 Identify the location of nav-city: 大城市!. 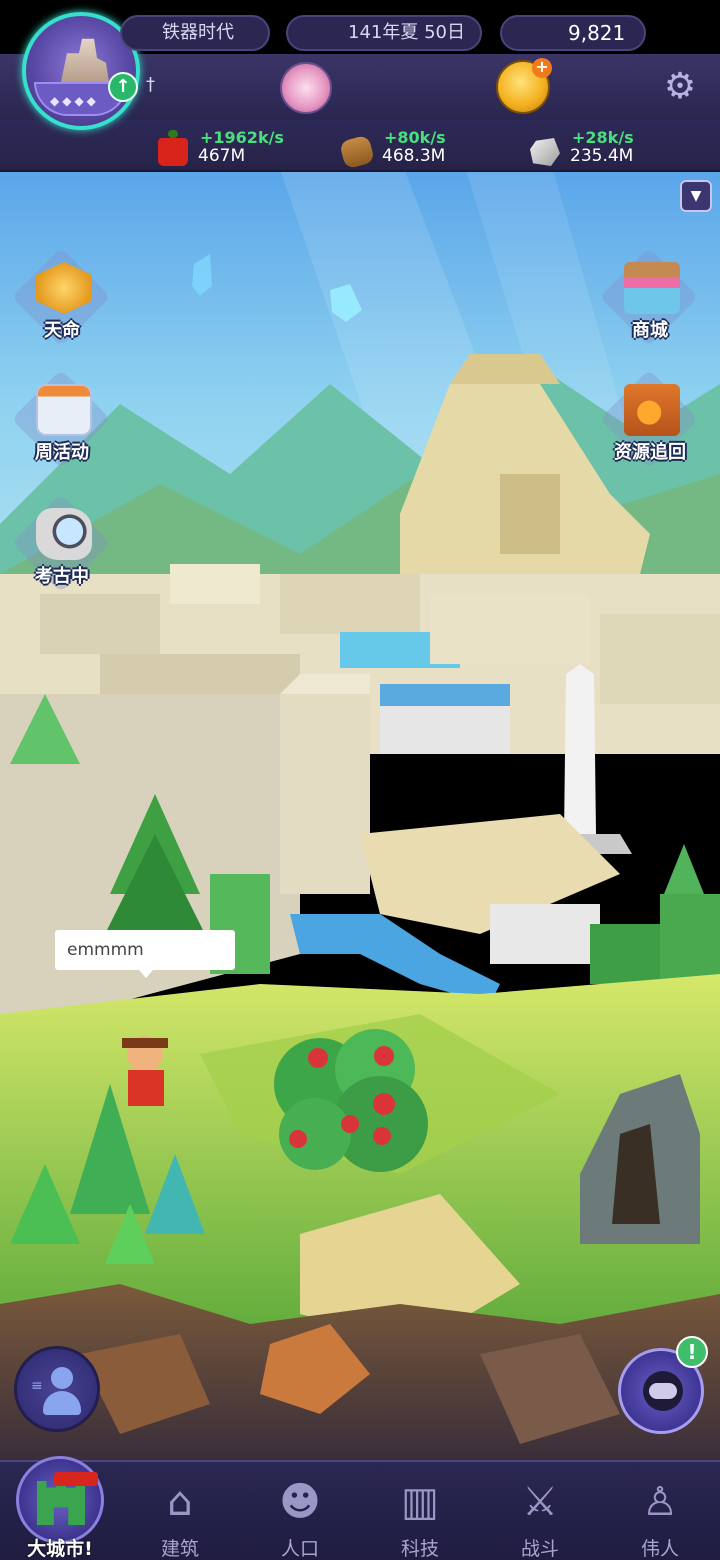
(60, 1508).